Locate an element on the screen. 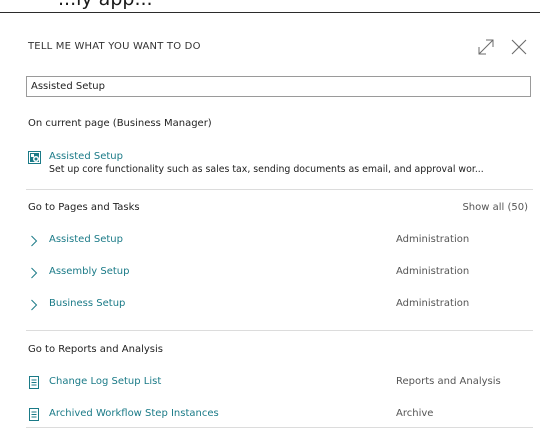  current-page-item-link: Assisted Setup is located at coordinates (86, 156).